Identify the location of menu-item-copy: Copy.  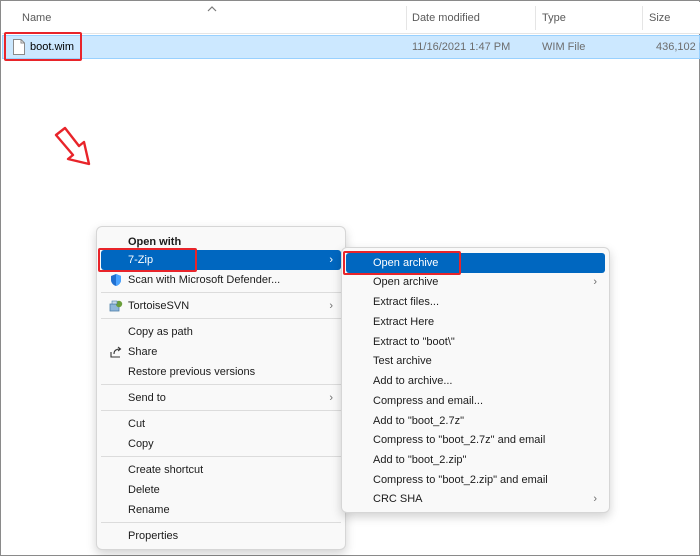
(221, 444).